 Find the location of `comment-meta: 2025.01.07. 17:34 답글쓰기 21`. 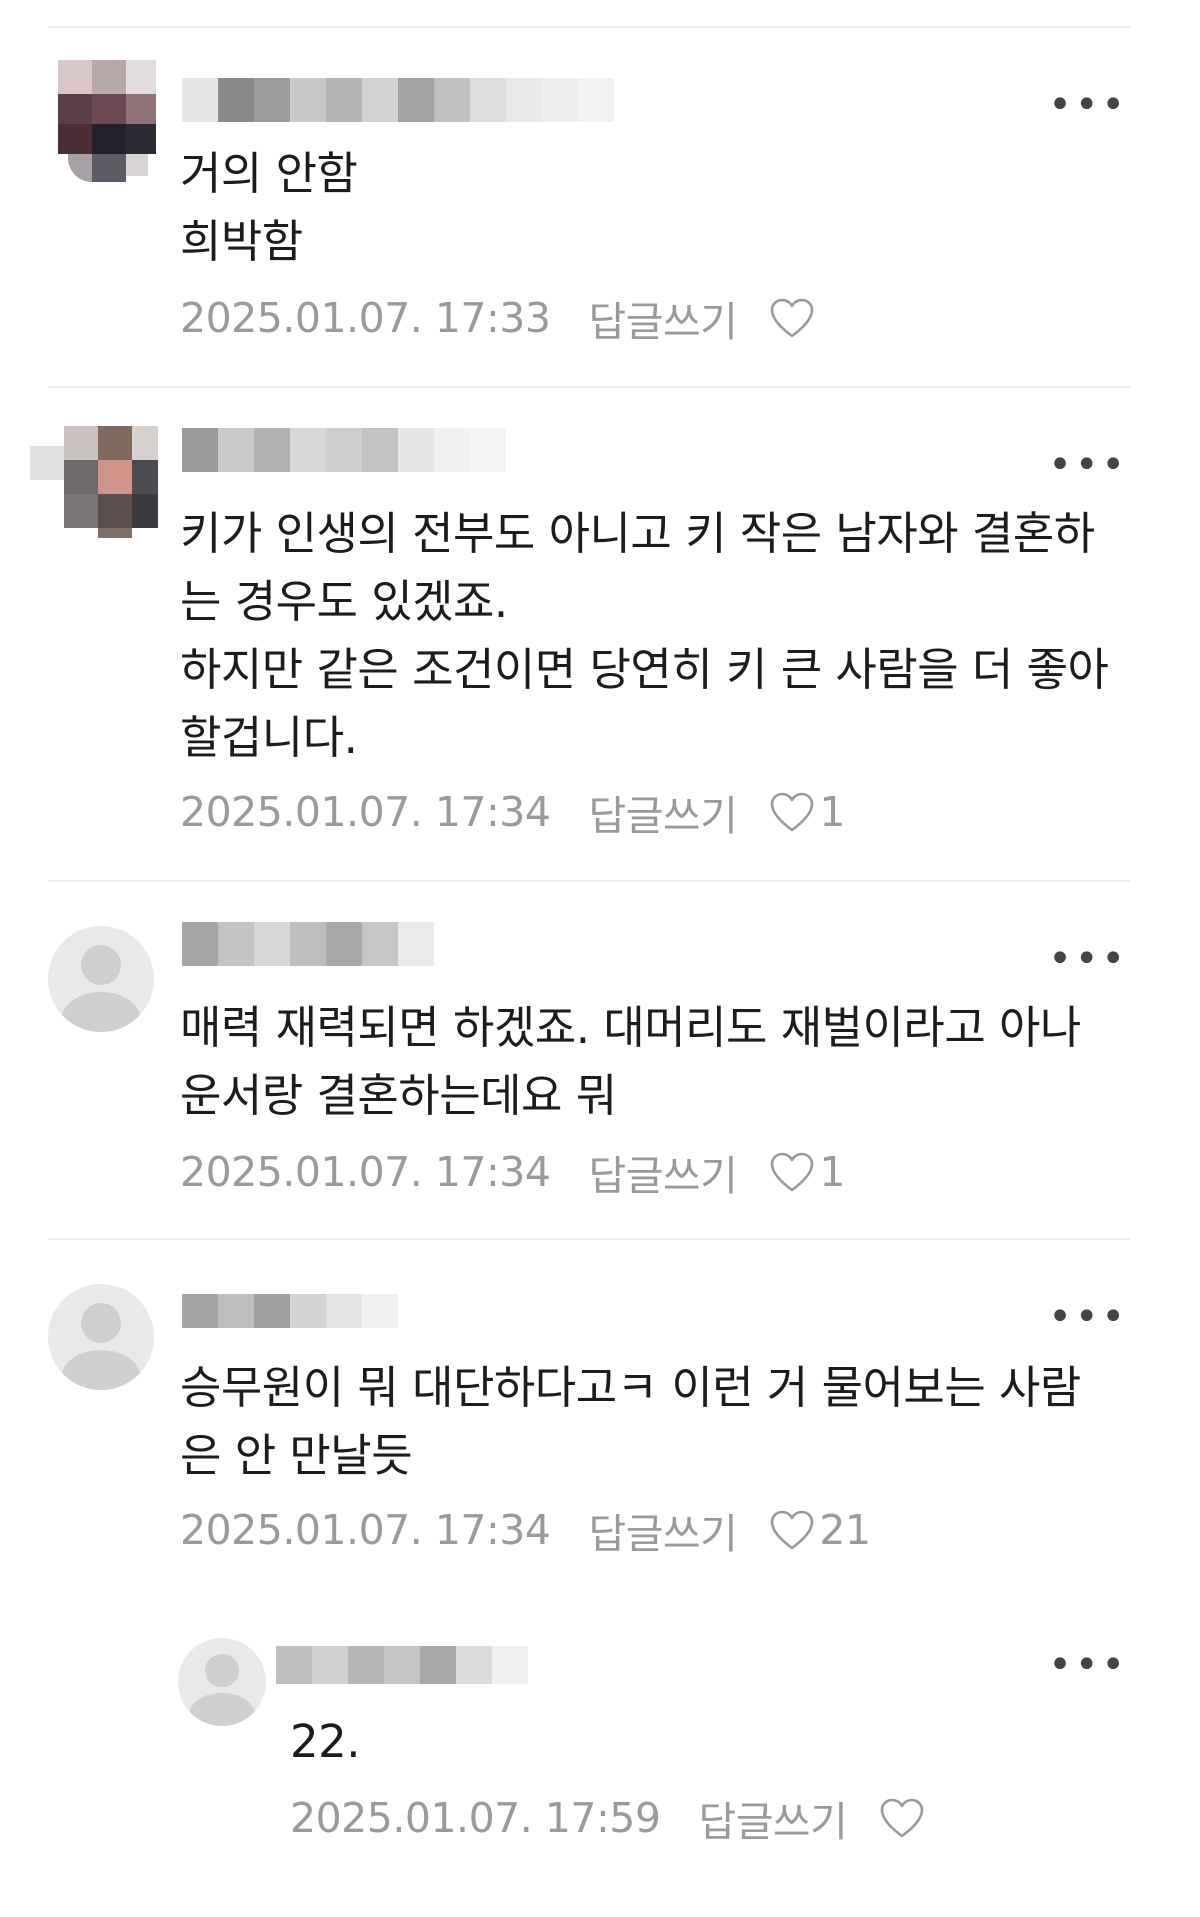

comment-meta: 2025.01.07. 17:34 답글쓰기 21 is located at coordinates (525, 1530).